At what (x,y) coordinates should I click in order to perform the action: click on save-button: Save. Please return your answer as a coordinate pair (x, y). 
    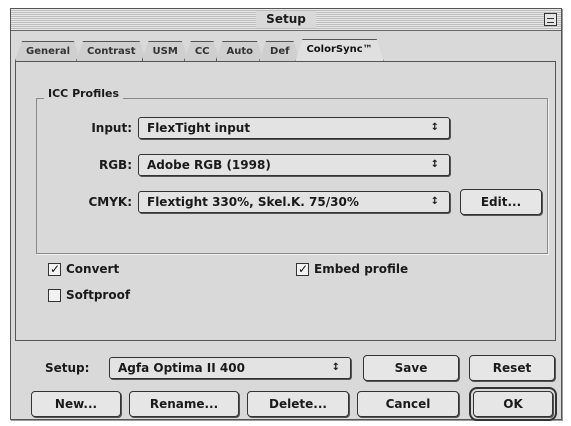
    Looking at the image, I should click on (411, 368).